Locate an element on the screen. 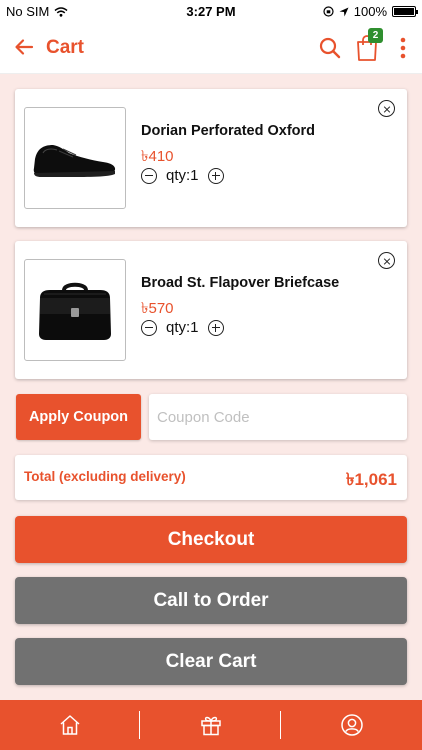 This screenshot has width=422, height=750. location-icon is located at coordinates (344, 11).